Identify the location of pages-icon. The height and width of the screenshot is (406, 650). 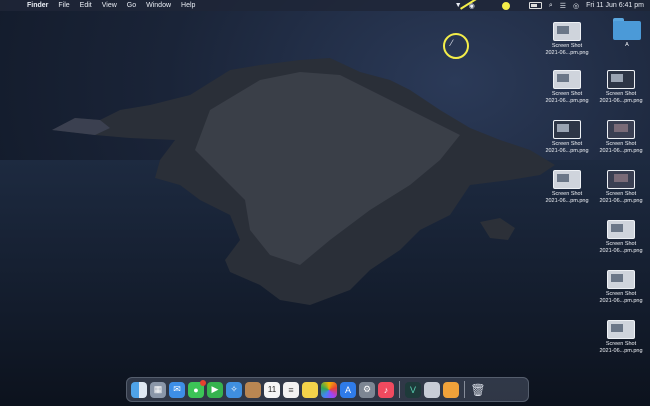
(451, 389).